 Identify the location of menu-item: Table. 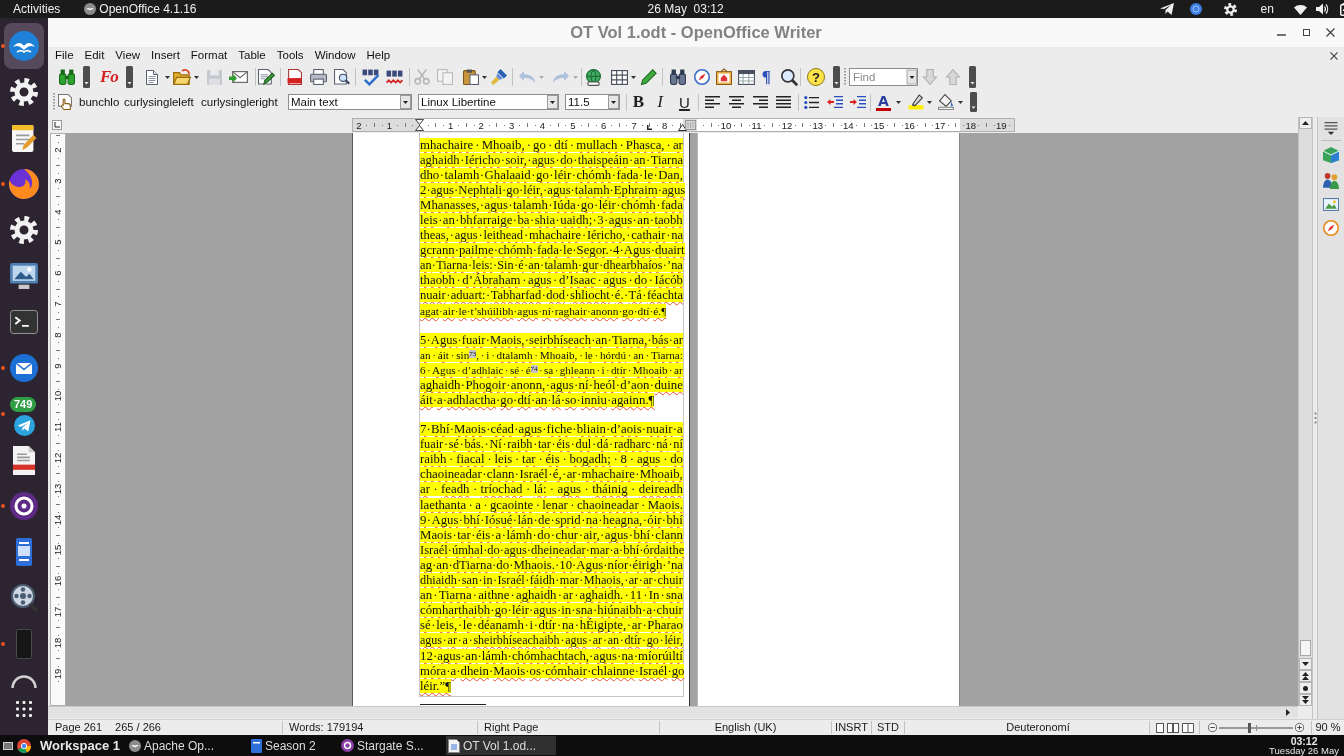
(252, 55).